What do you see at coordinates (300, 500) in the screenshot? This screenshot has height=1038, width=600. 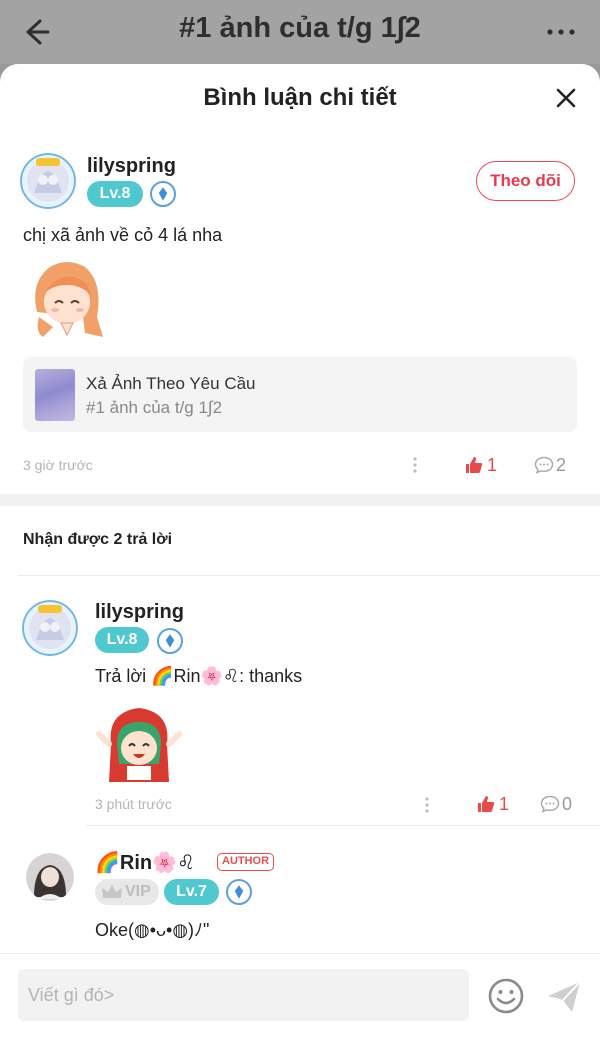 I see `section-divider` at bounding box center [300, 500].